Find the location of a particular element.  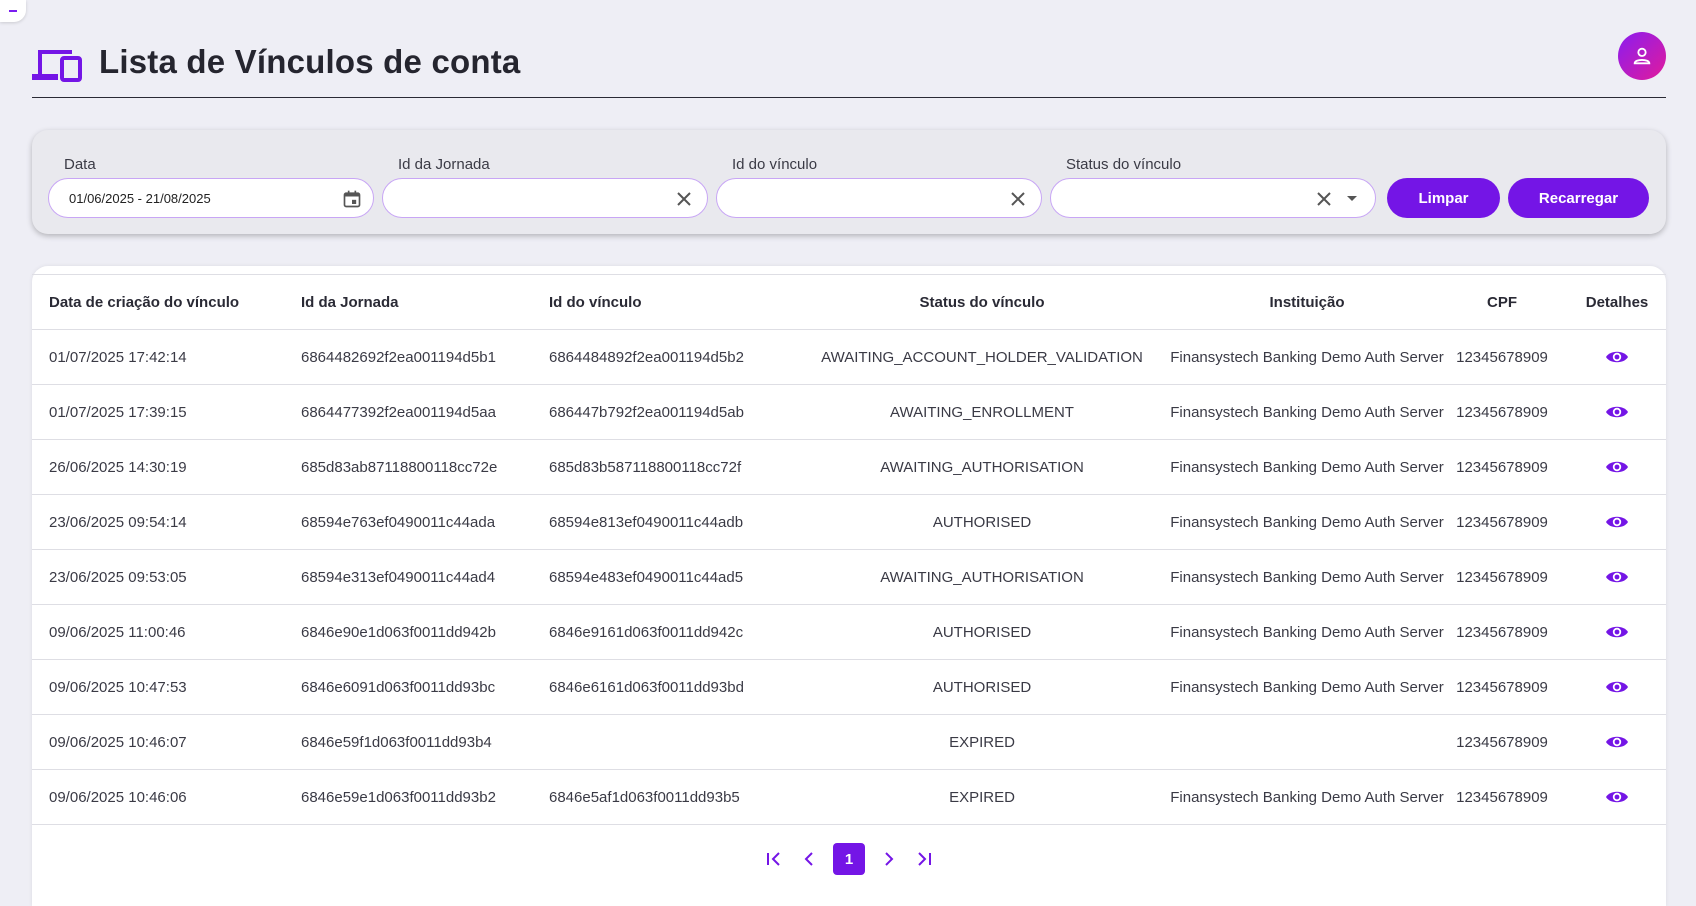

first-page-icon is located at coordinates (775, 859).